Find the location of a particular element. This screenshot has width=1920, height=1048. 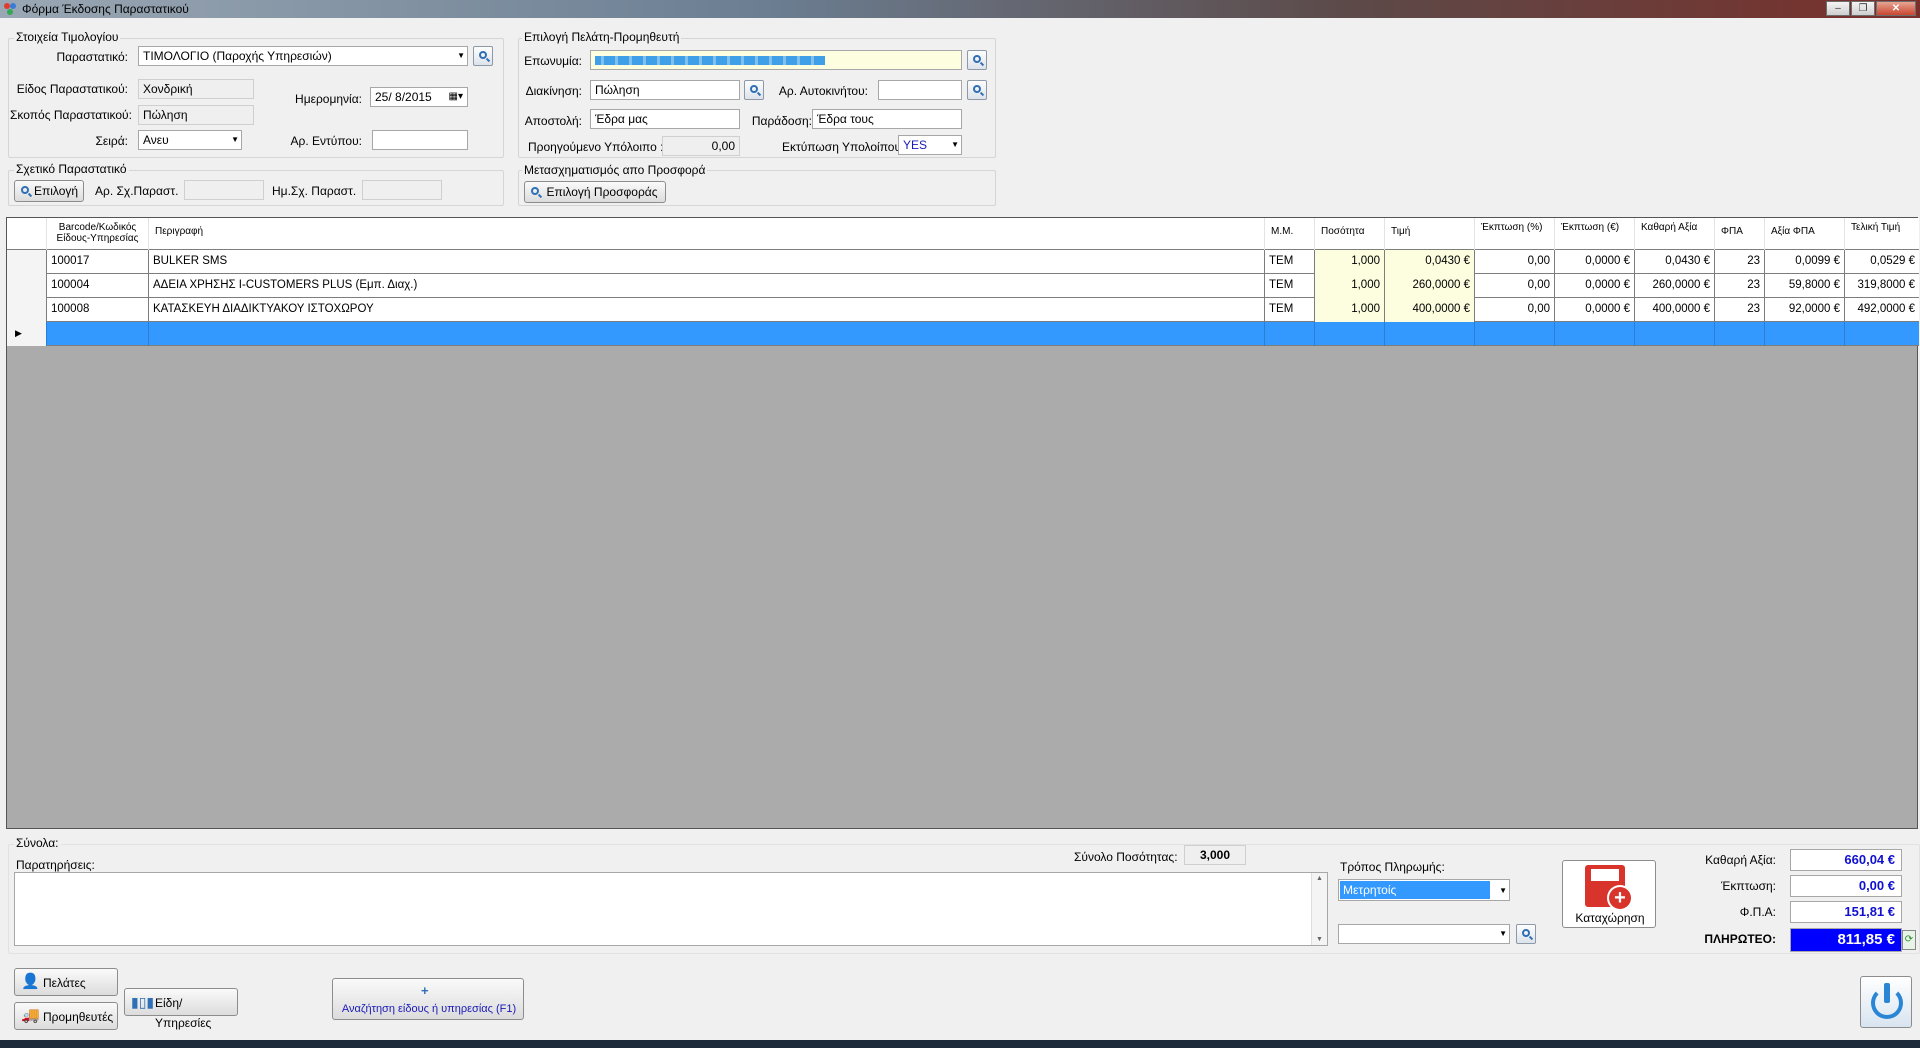

doc-search-button is located at coordinates (483, 56).